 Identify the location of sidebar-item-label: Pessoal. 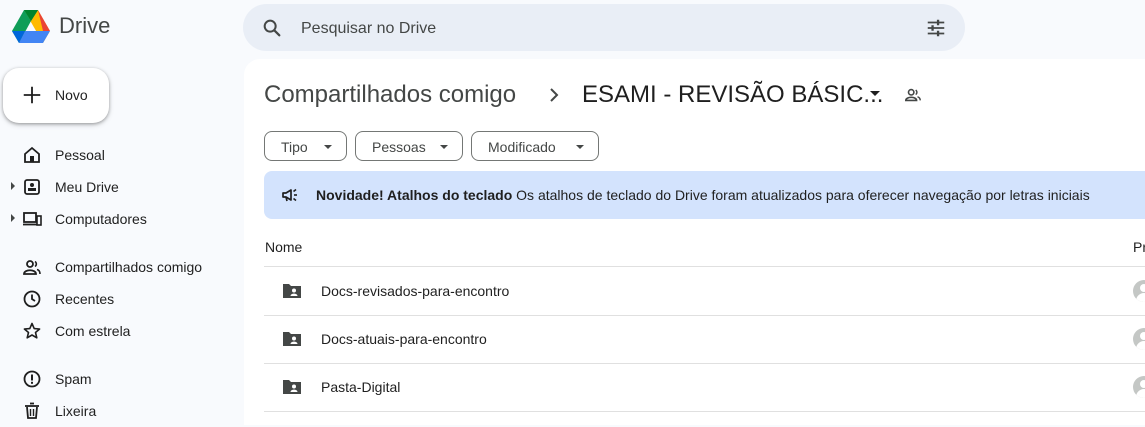
(80, 155).